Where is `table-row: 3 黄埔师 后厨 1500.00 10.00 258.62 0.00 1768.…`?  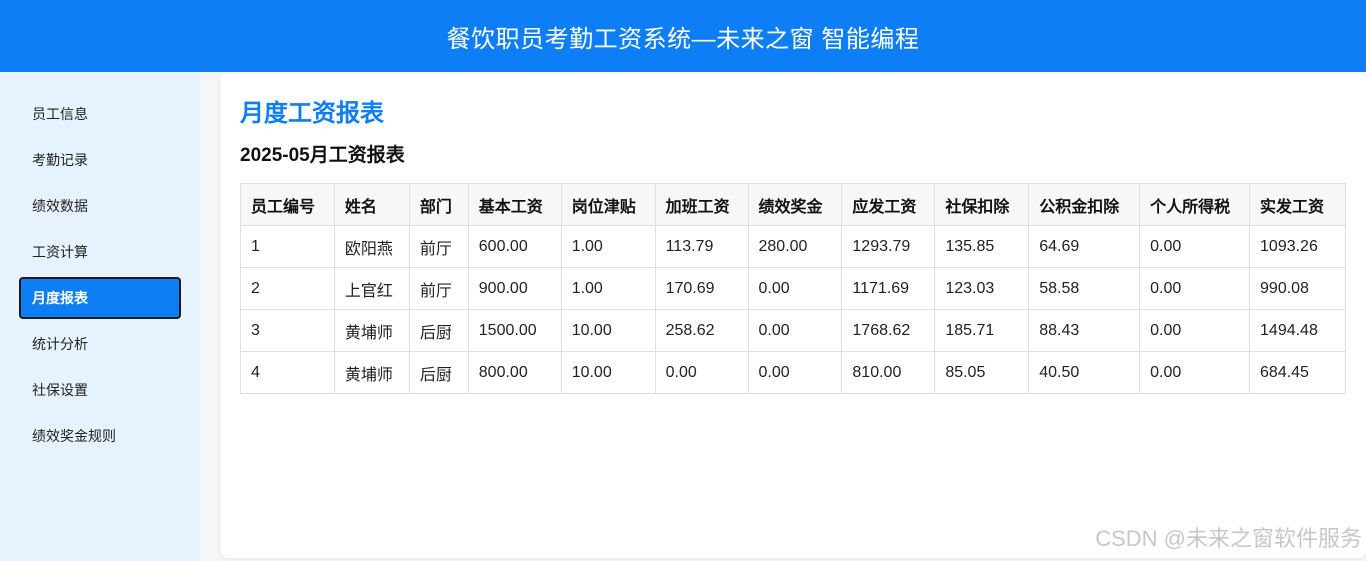
table-row: 3 黄埔师 后厨 1500.00 10.00 258.62 0.00 1768.… is located at coordinates (793, 330).